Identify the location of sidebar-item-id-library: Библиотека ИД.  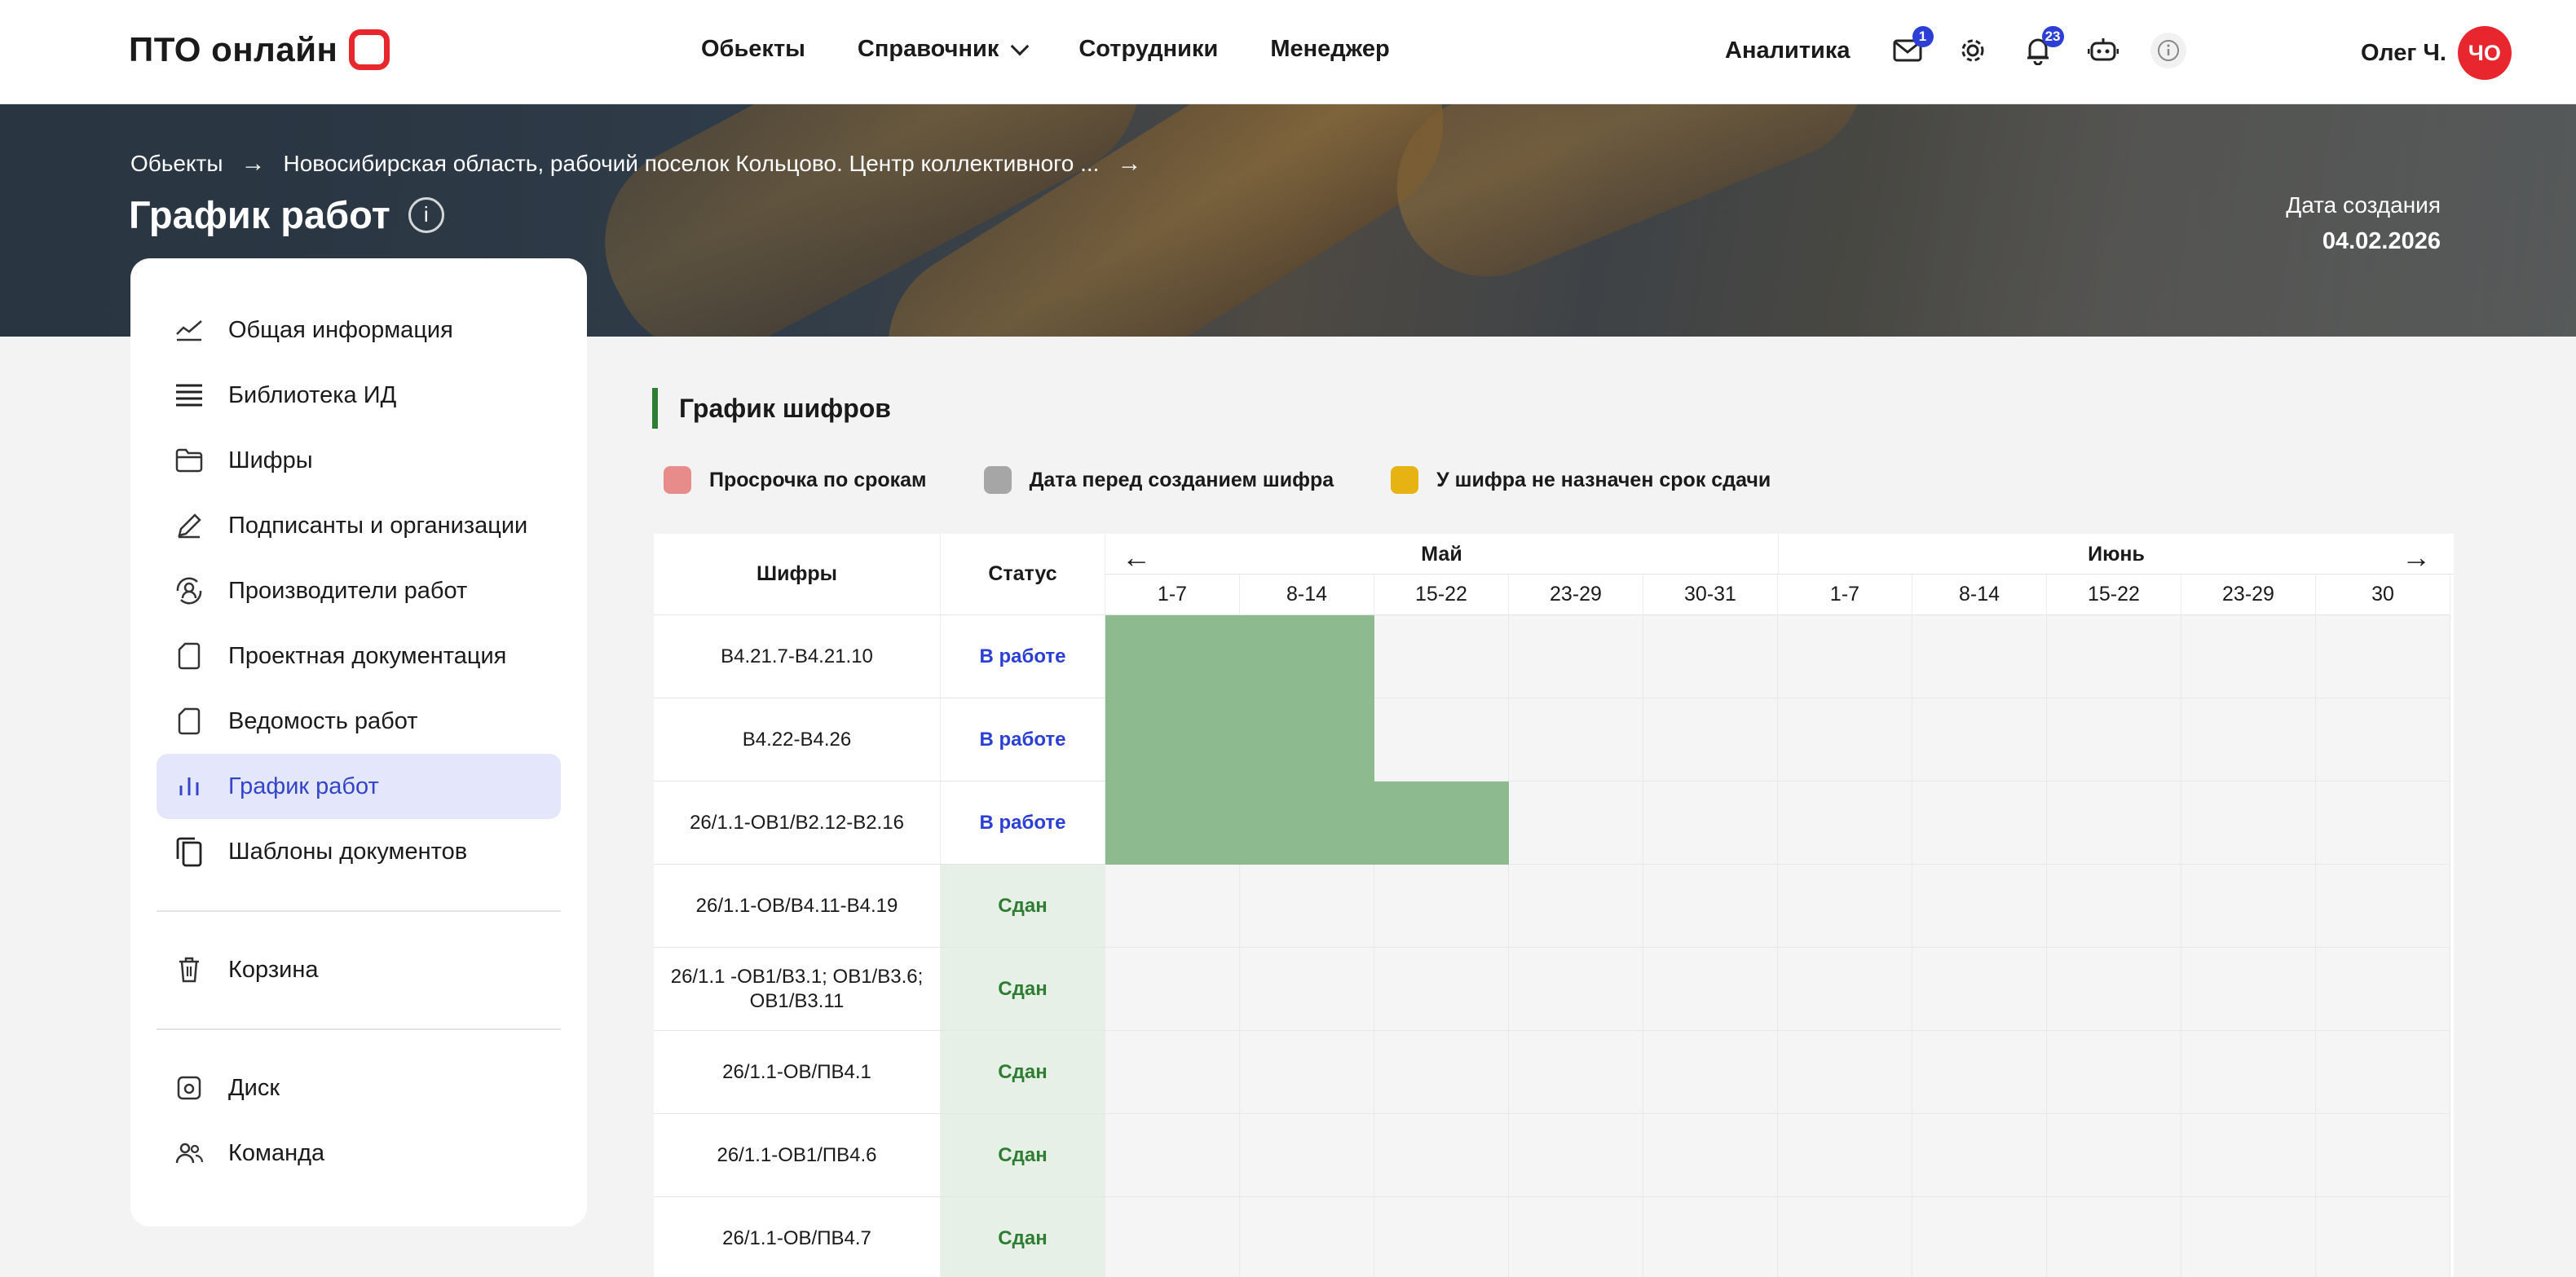
(359, 395).